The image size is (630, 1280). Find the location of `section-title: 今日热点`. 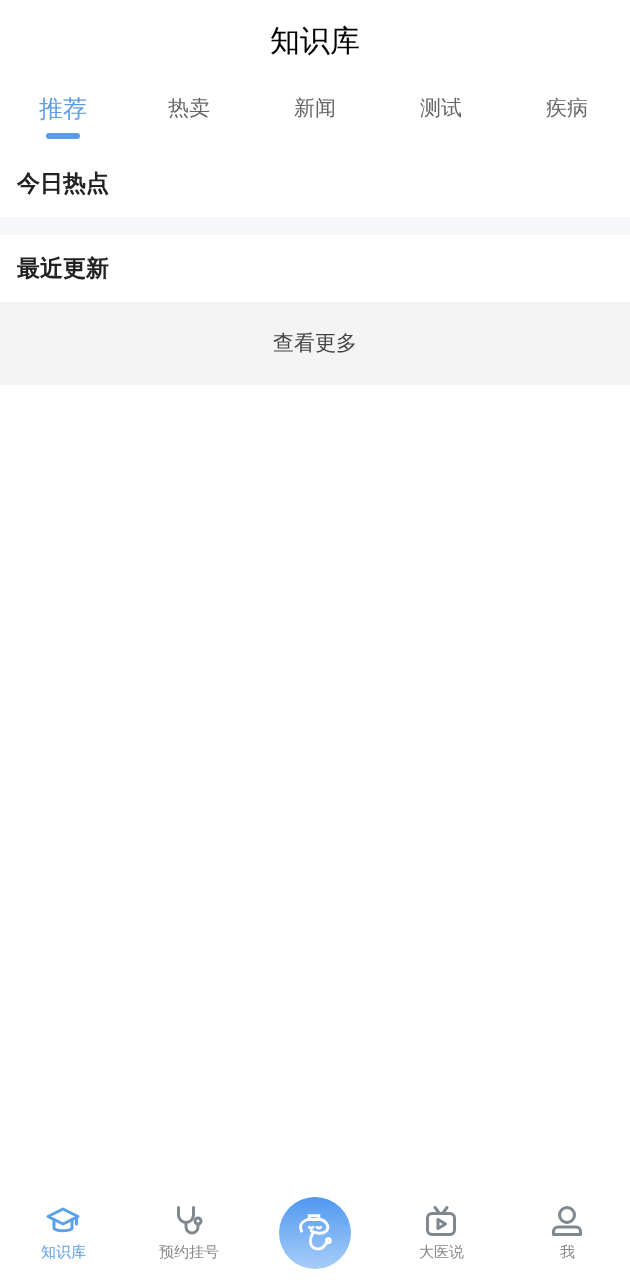

section-title: 今日热点 is located at coordinates (63, 184).